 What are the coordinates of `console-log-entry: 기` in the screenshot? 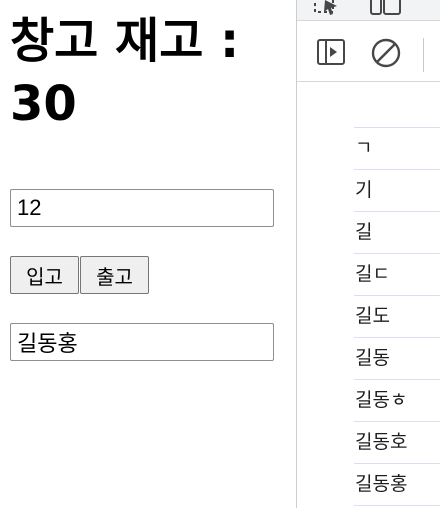 It's located at (397, 191).